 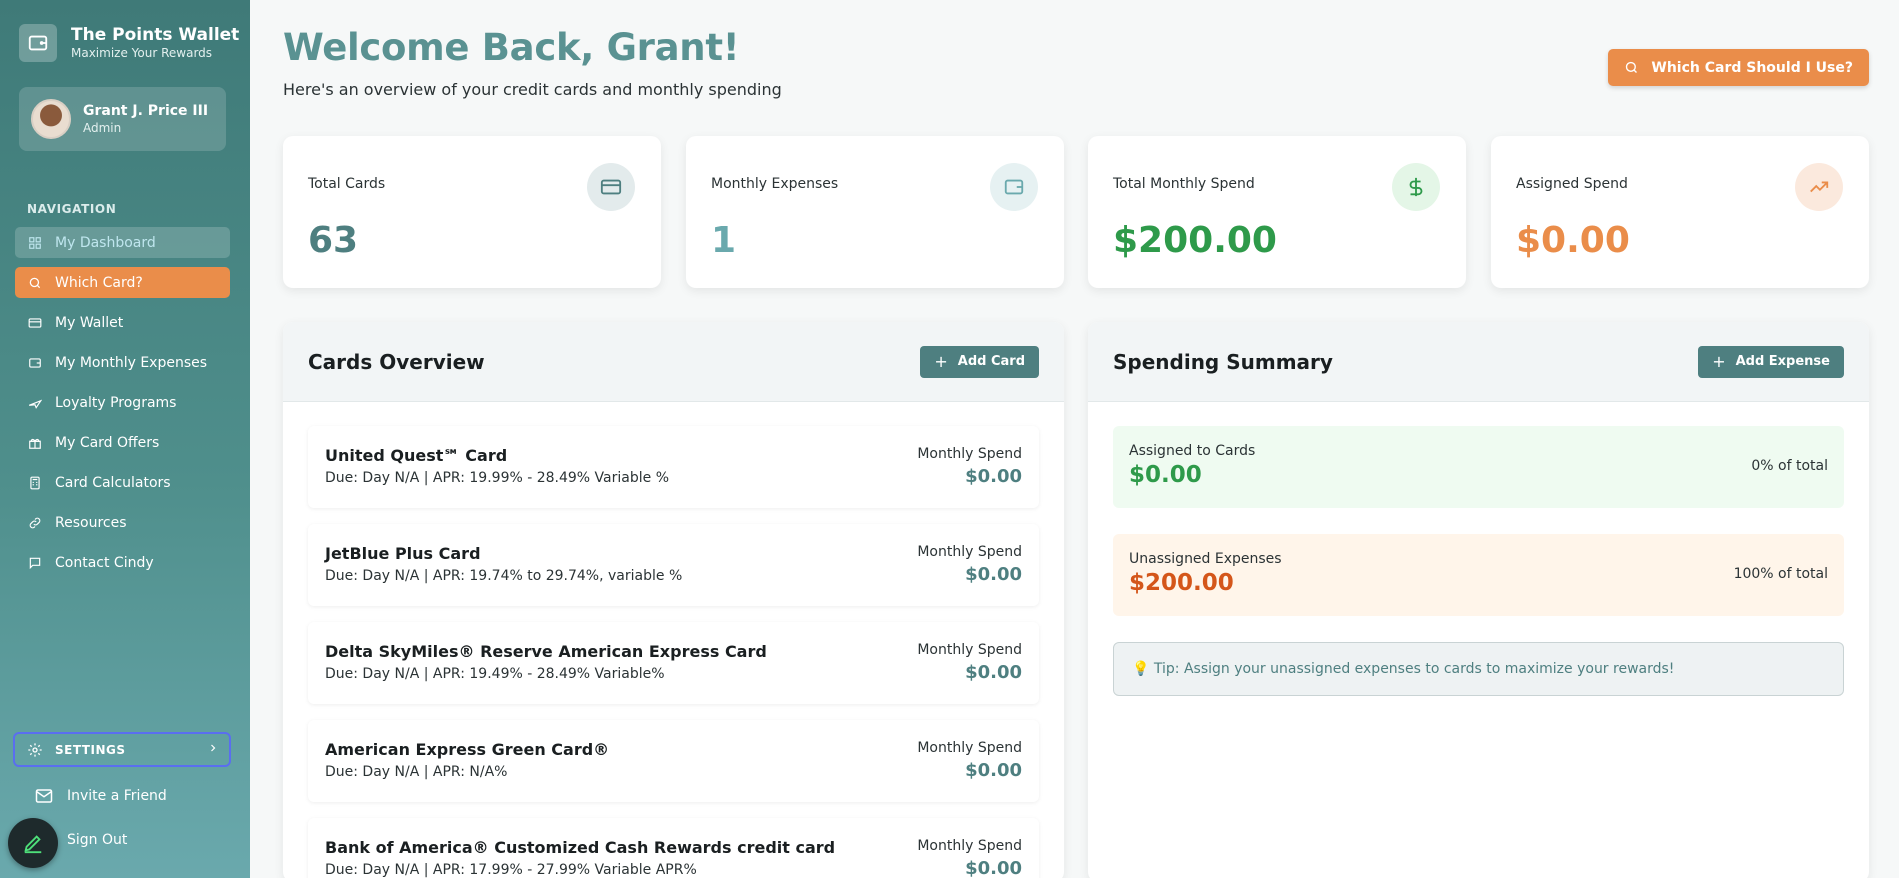 What do you see at coordinates (90, 749) in the screenshot?
I see `settings-label: SETTINGS` at bounding box center [90, 749].